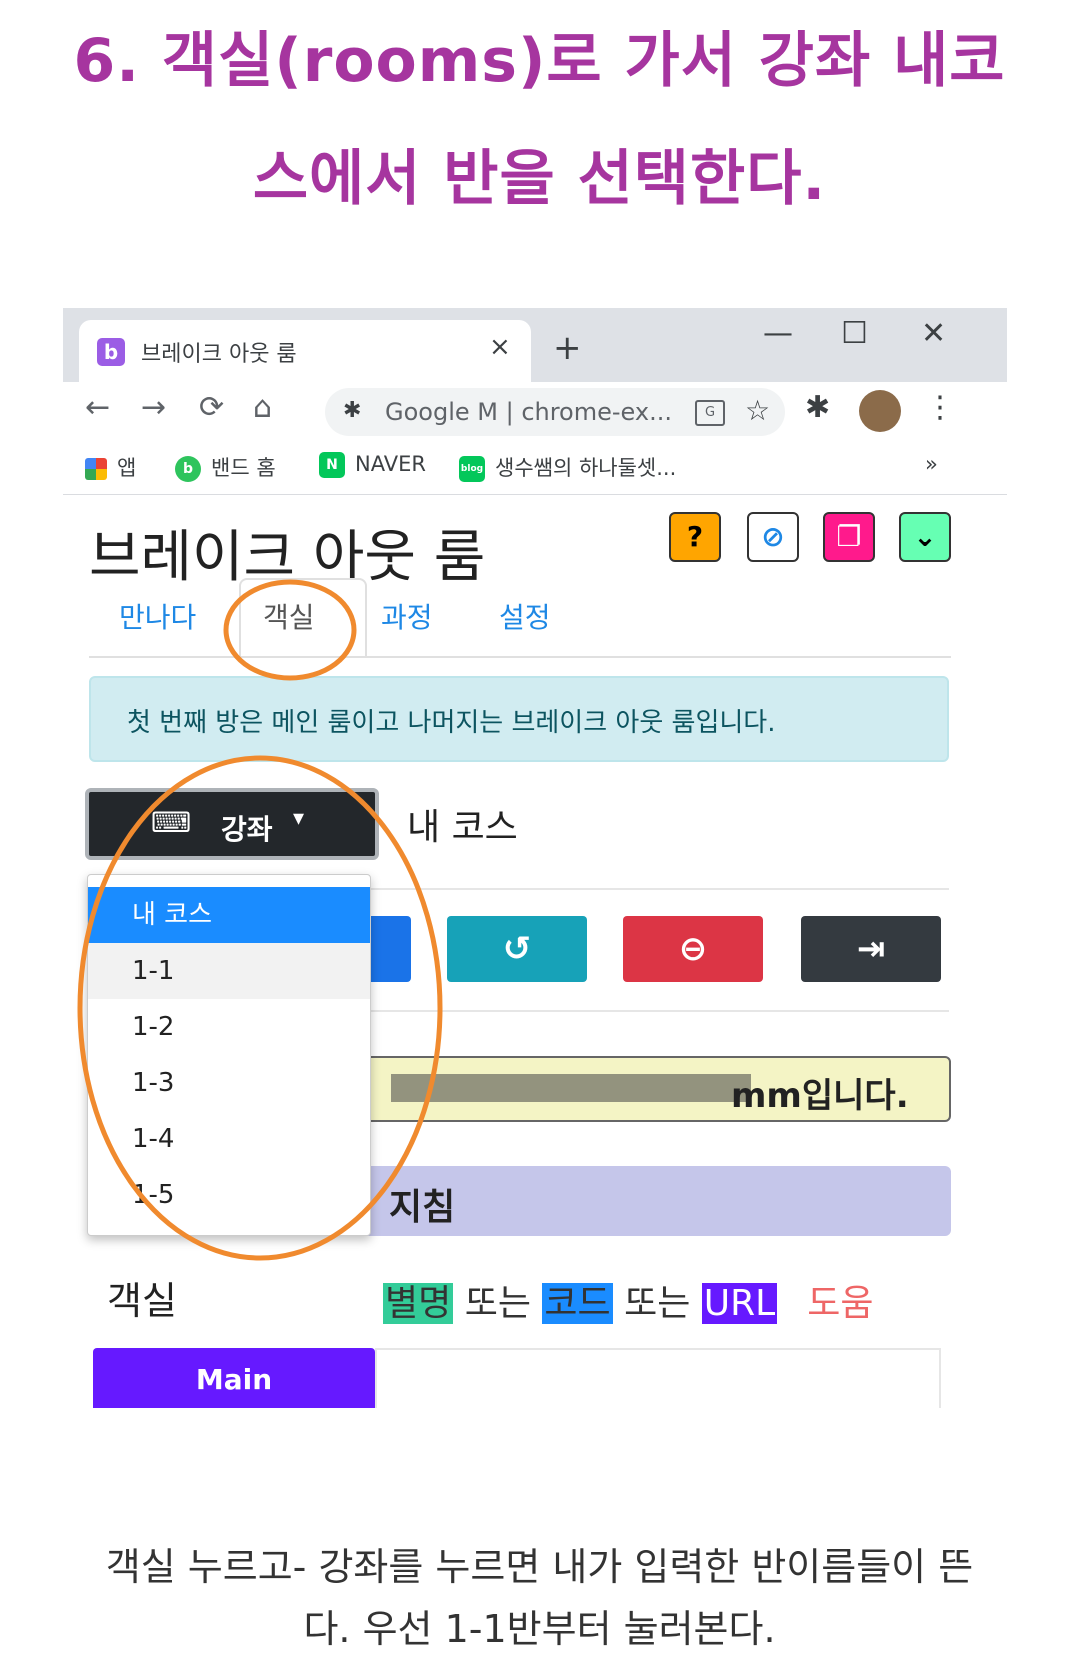 The image size is (1079, 1676). Describe the element at coordinates (539, 1567) in the screenshot. I see `caption-line-1: 객실 누르고- 강좌를 누르면 내가 입력한 반이름들이 뜬` at that location.